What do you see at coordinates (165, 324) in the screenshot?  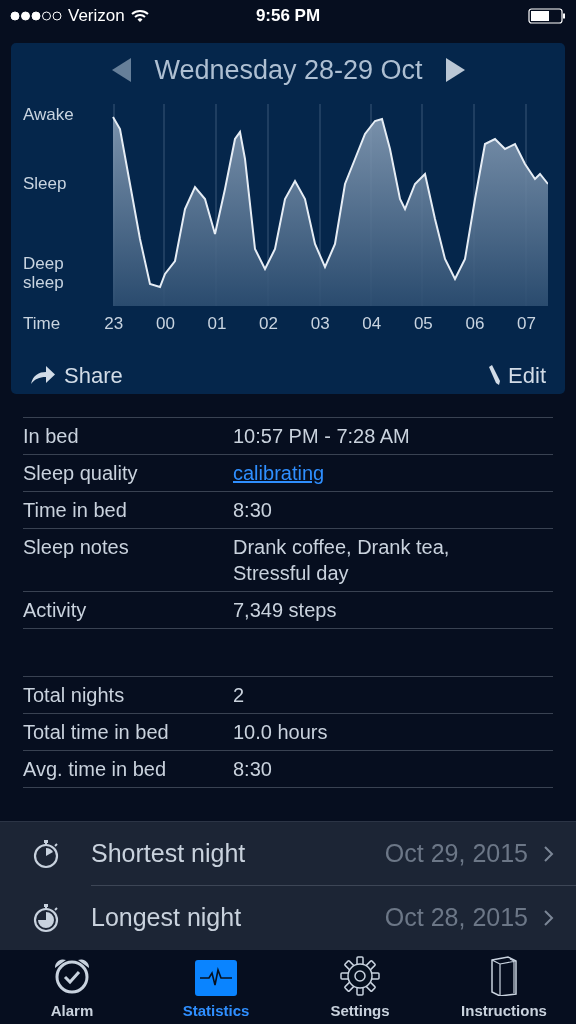 I see `time-tick: 00` at bounding box center [165, 324].